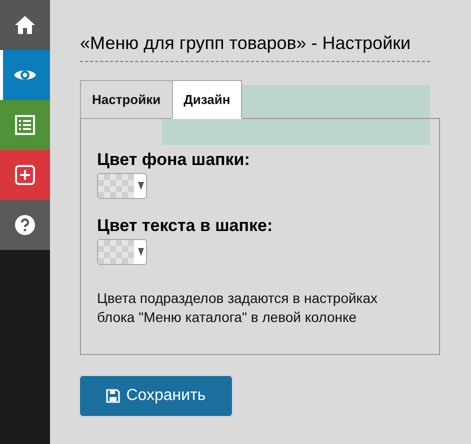 The image size is (471, 444). What do you see at coordinates (207, 99) in the screenshot?
I see `tab: Дизайн` at bounding box center [207, 99].